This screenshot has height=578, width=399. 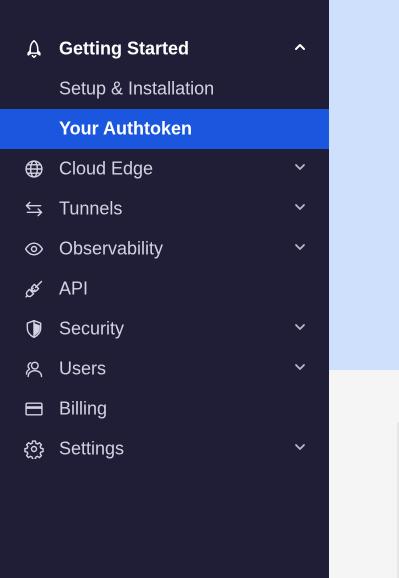 I want to click on gear-icon, so click(x=34, y=449).